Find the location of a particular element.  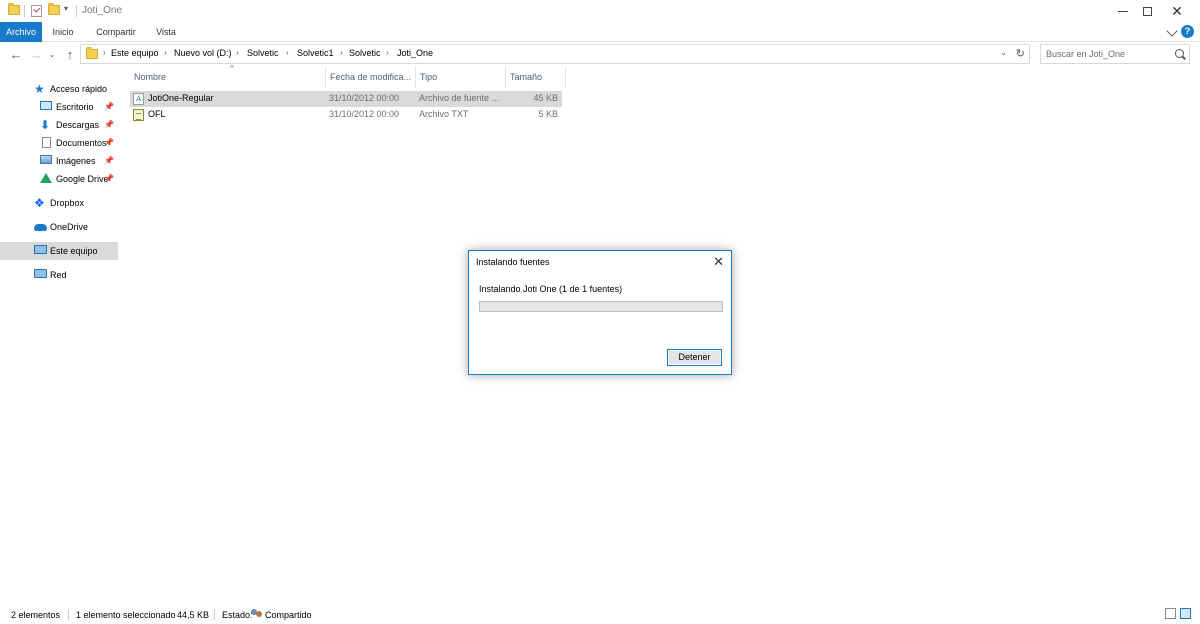

dialog-status-text: Instalando Joti One (1 de 1 fuentes) is located at coordinates (551, 289).